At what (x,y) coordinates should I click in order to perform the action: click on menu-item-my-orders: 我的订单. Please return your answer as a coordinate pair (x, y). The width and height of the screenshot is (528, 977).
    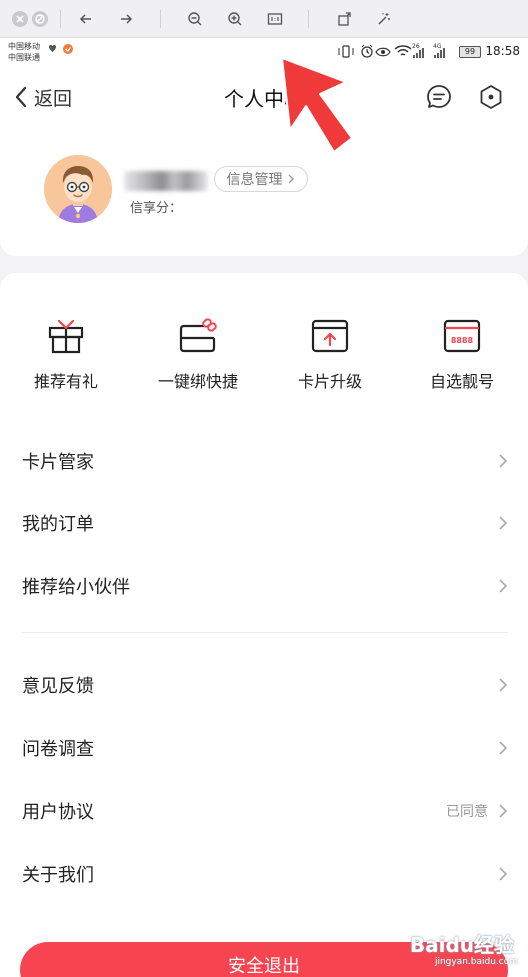
    Looking at the image, I should click on (264, 522).